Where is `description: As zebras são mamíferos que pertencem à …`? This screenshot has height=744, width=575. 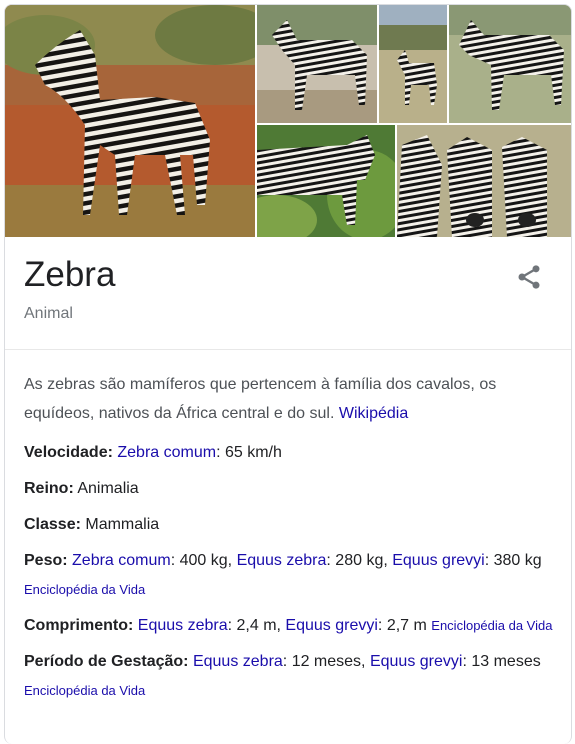 description: As zebras são mamíferos que pertencem à … is located at coordinates (289, 399).